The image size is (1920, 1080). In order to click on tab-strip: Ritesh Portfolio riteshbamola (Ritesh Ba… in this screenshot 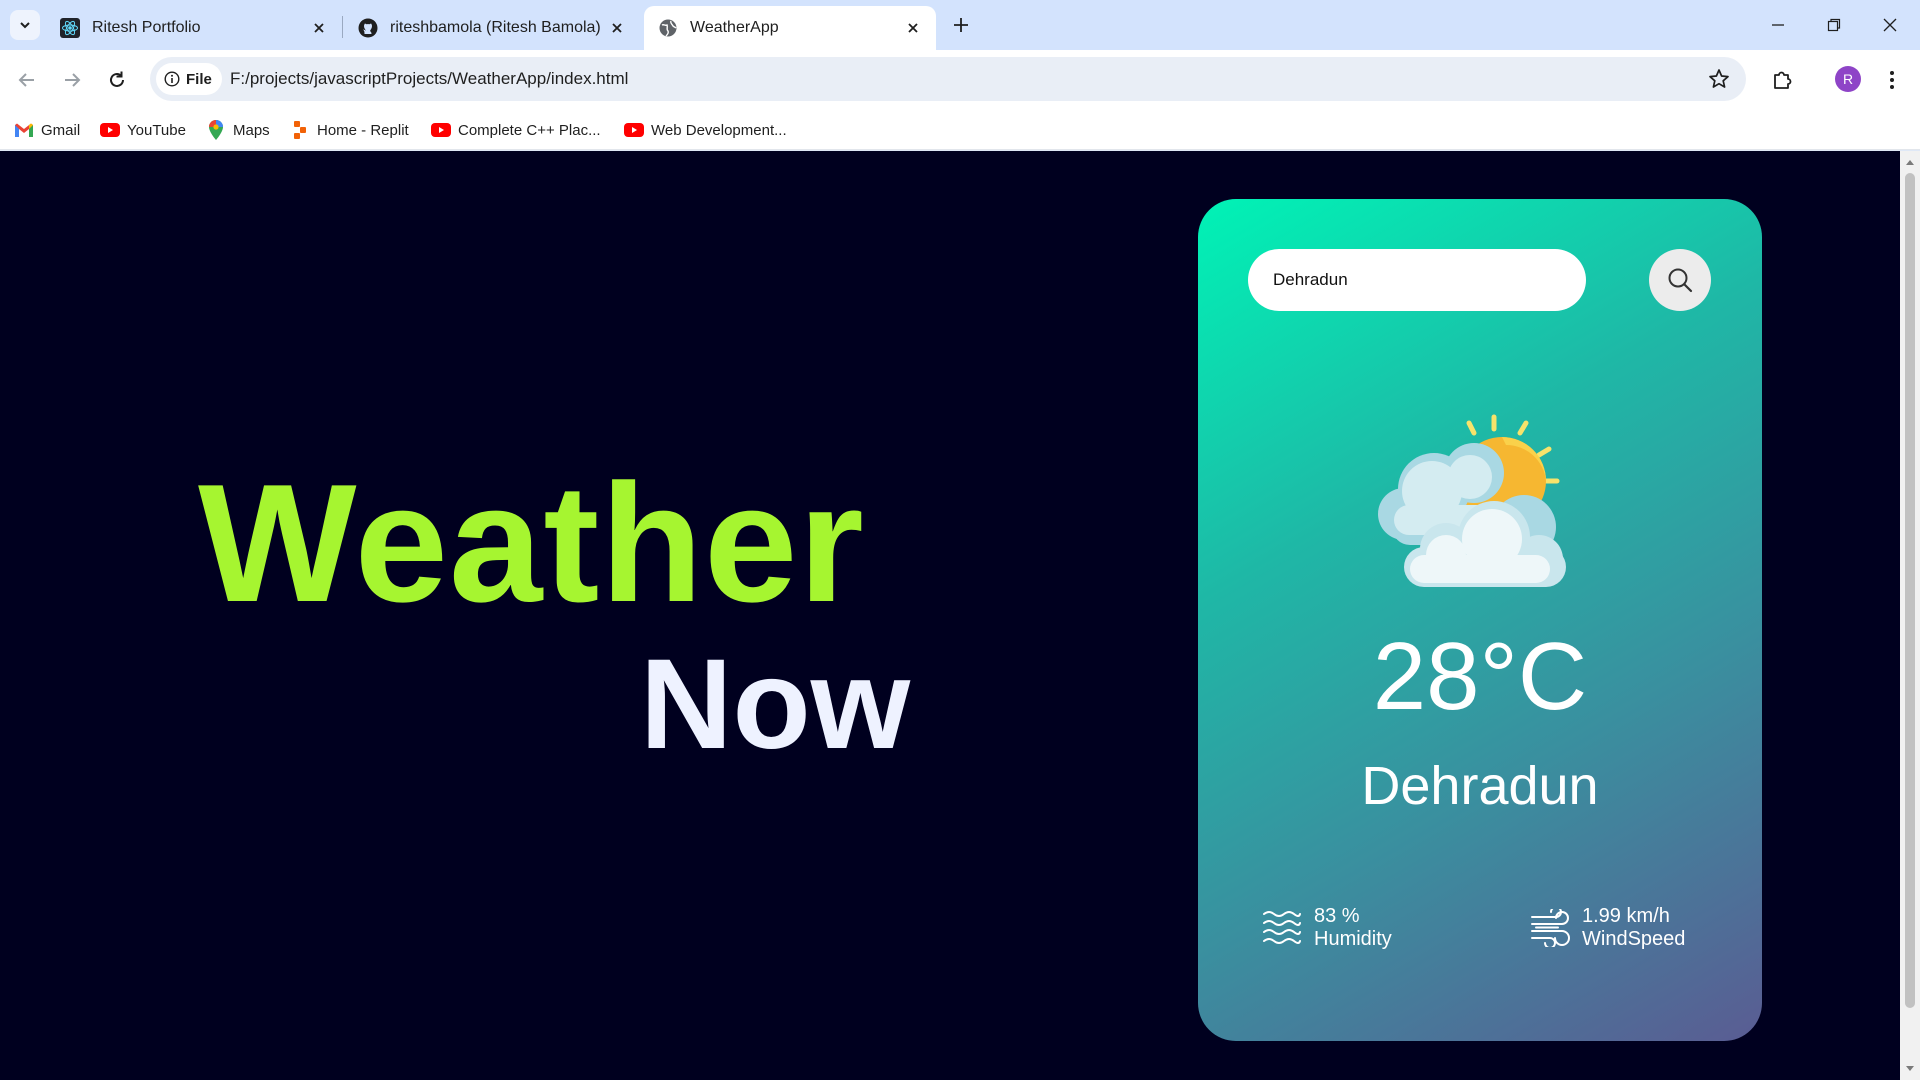, I will do `click(960, 25)`.